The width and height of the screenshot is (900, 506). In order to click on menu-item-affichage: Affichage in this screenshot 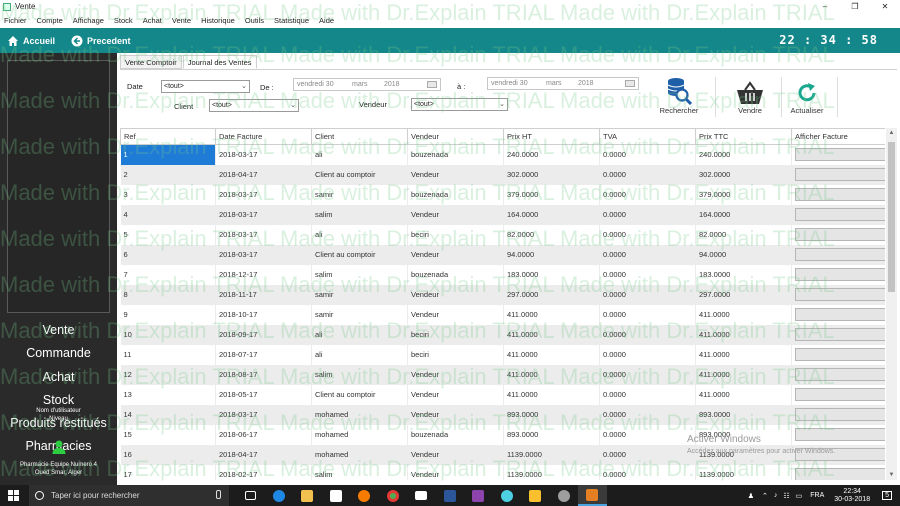, I will do `click(88, 20)`.